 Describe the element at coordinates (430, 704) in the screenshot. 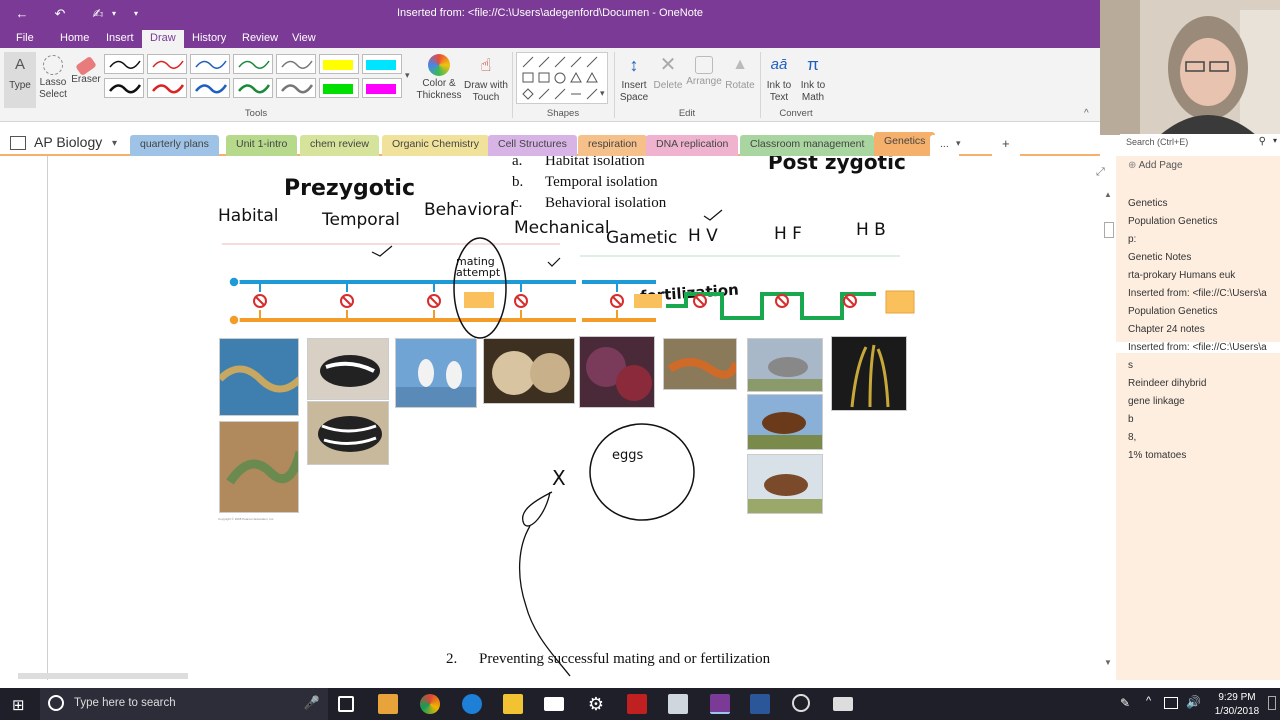

I see `chrome-icon` at that location.